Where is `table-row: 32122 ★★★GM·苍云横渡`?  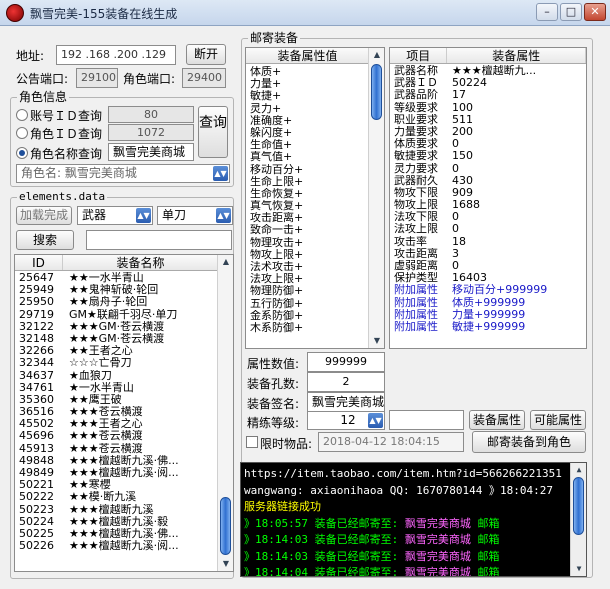 table-row: 32122 ★★★GM·苍云横渡 is located at coordinates (124, 327).